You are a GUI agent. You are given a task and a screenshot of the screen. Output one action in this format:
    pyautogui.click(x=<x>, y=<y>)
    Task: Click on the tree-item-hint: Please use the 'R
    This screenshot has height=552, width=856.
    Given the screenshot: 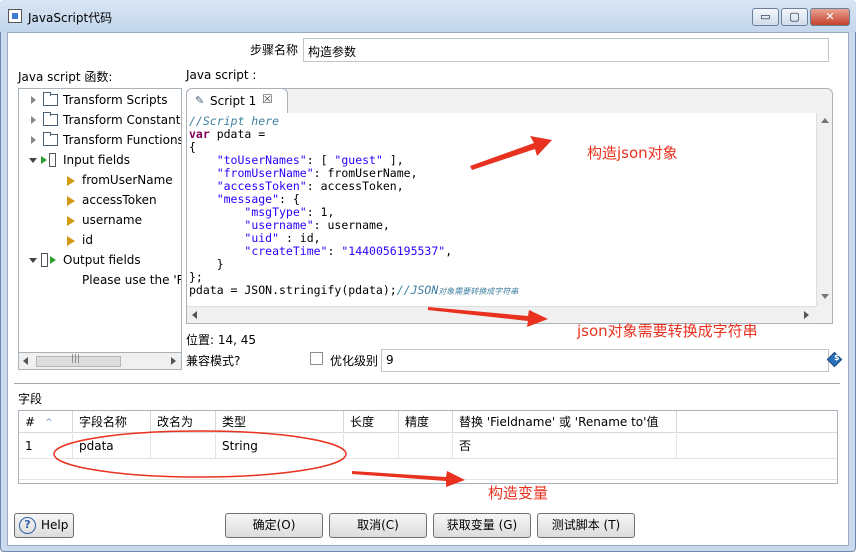 What is the action you would take?
    pyautogui.click(x=100, y=280)
    